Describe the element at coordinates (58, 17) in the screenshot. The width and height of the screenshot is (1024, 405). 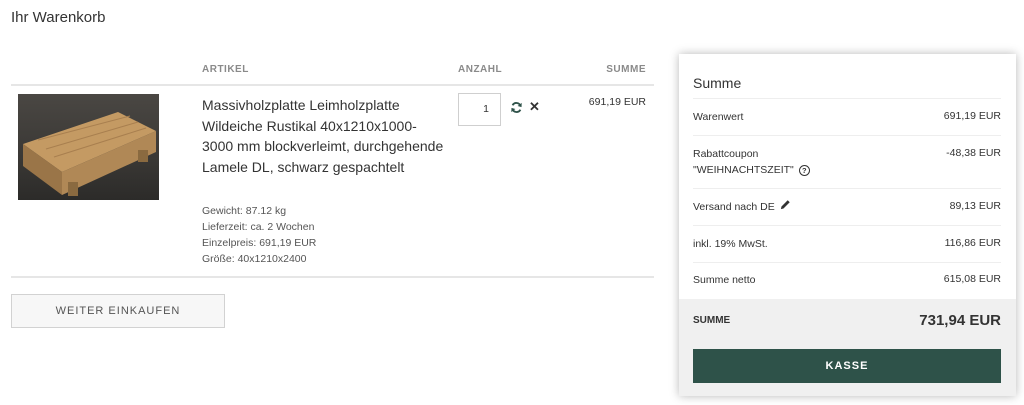
I see `page-title: Ihr Warenkorb` at that location.